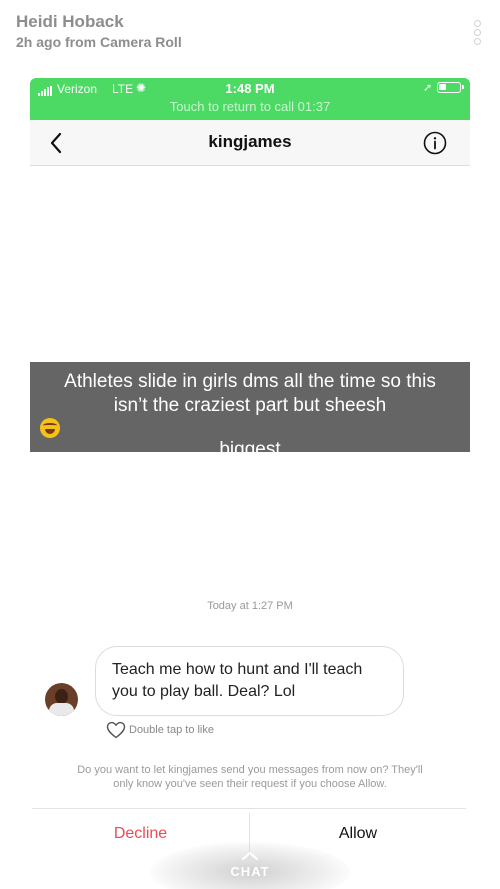 This screenshot has height=889, width=500. Describe the element at coordinates (250, 606) in the screenshot. I see `message-timestamp: Today at 1:27 PM` at that location.